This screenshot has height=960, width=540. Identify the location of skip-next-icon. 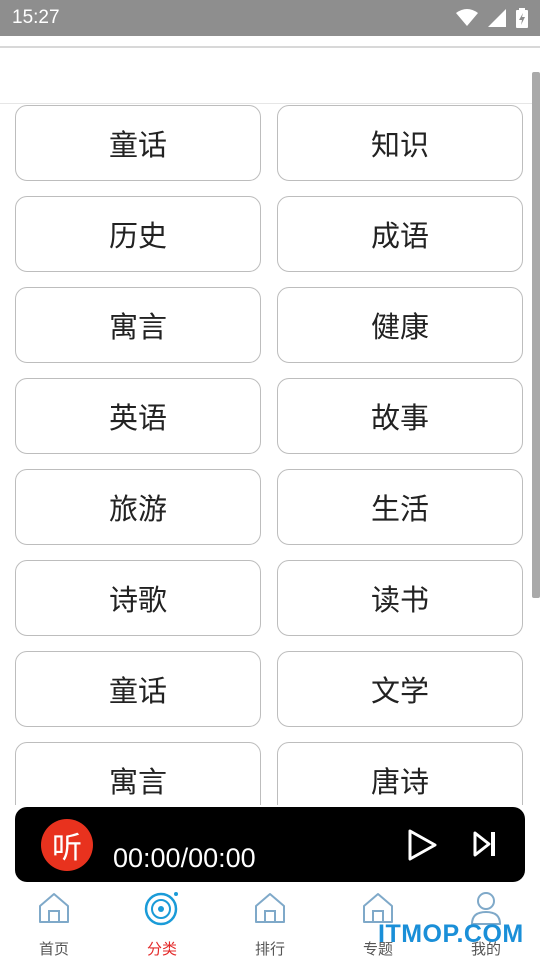
(485, 844).